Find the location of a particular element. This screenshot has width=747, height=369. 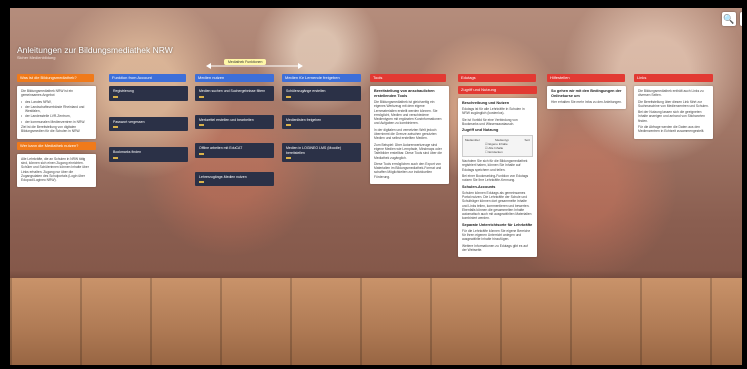

column-header: Funktion from Account is located at coordinates (147, 78).